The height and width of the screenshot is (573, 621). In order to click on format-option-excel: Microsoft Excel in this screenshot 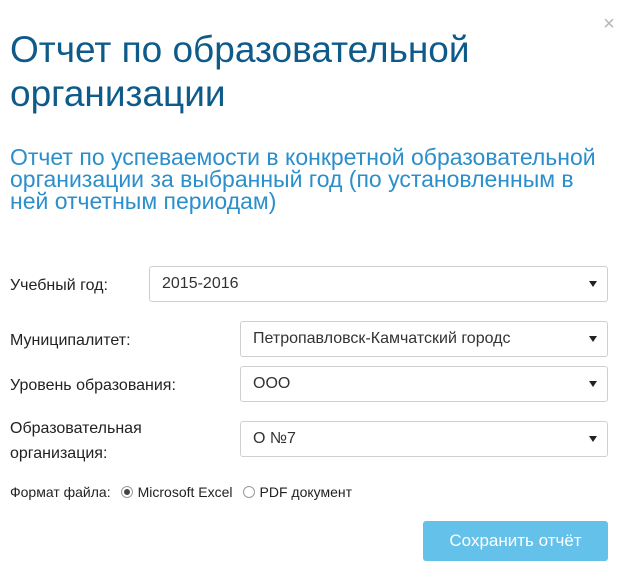, I will do `click(176, 492)`.